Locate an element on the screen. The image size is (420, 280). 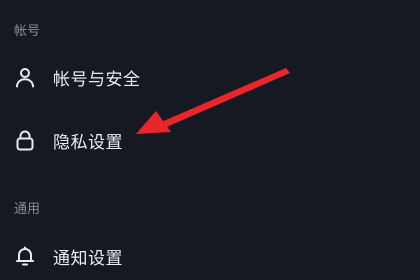
settings-item-label-notifications: 通知设置 is located at coordinates (88, 258).